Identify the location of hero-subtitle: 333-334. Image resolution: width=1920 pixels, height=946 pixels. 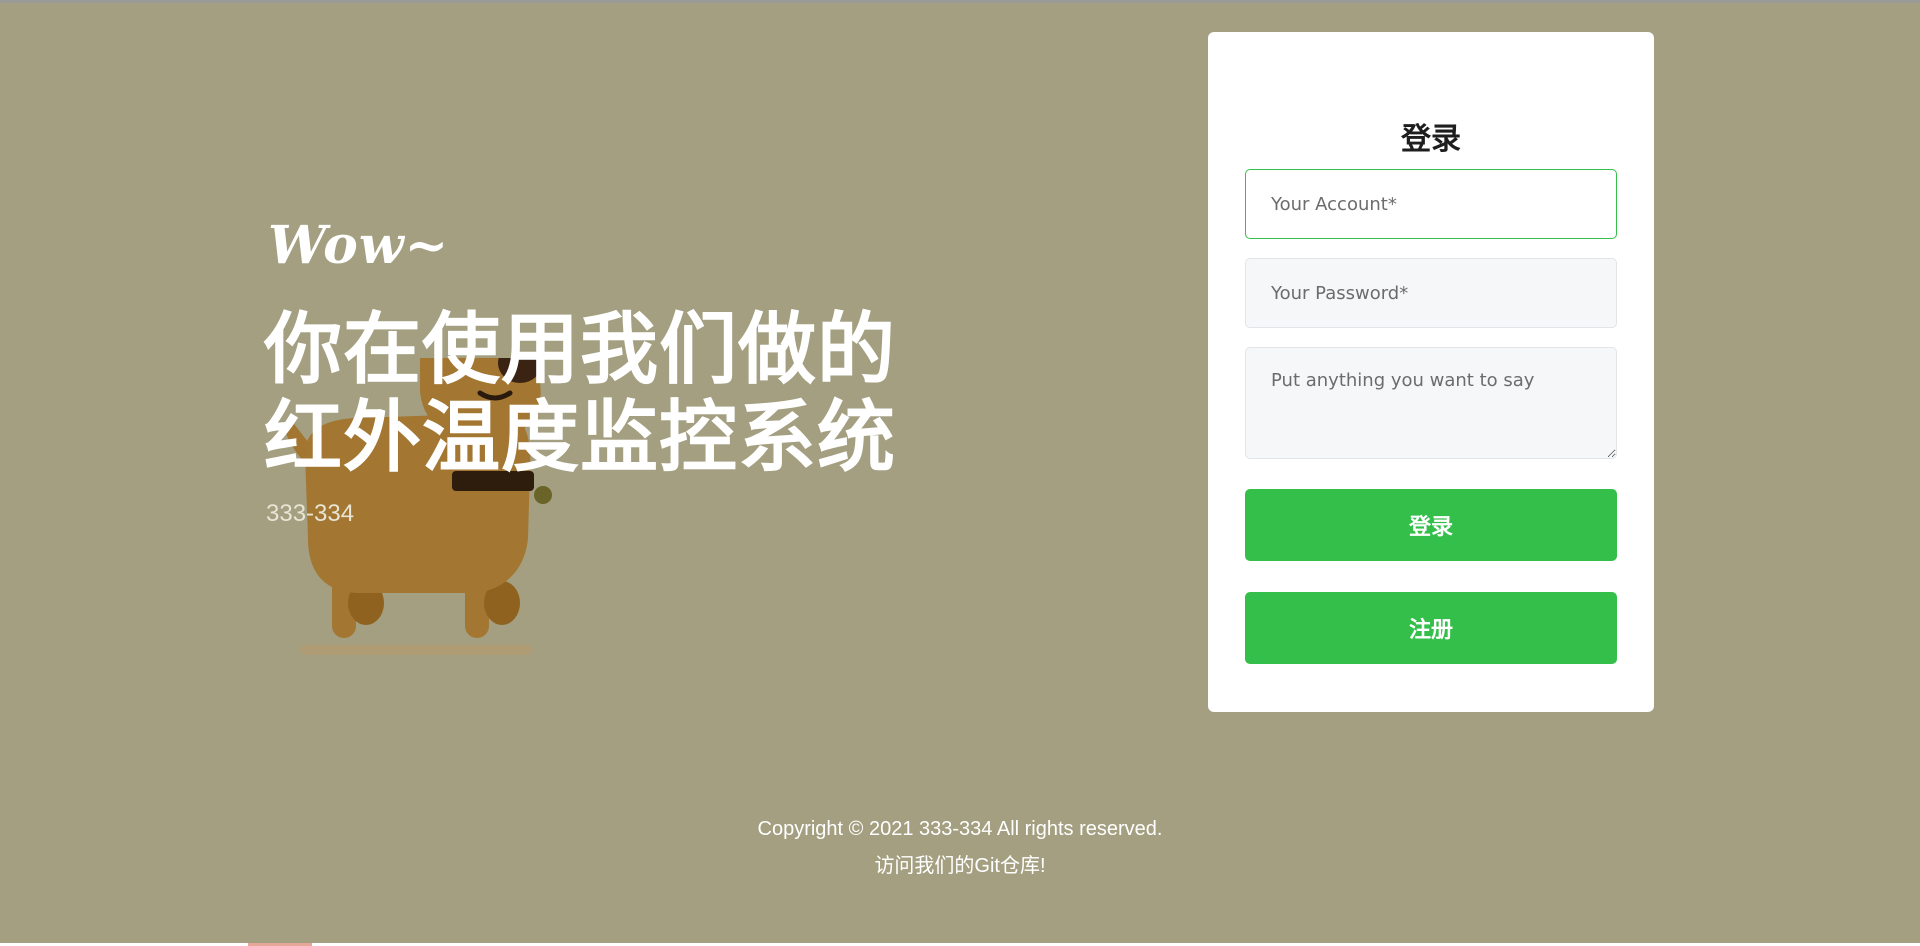
(310, 513).